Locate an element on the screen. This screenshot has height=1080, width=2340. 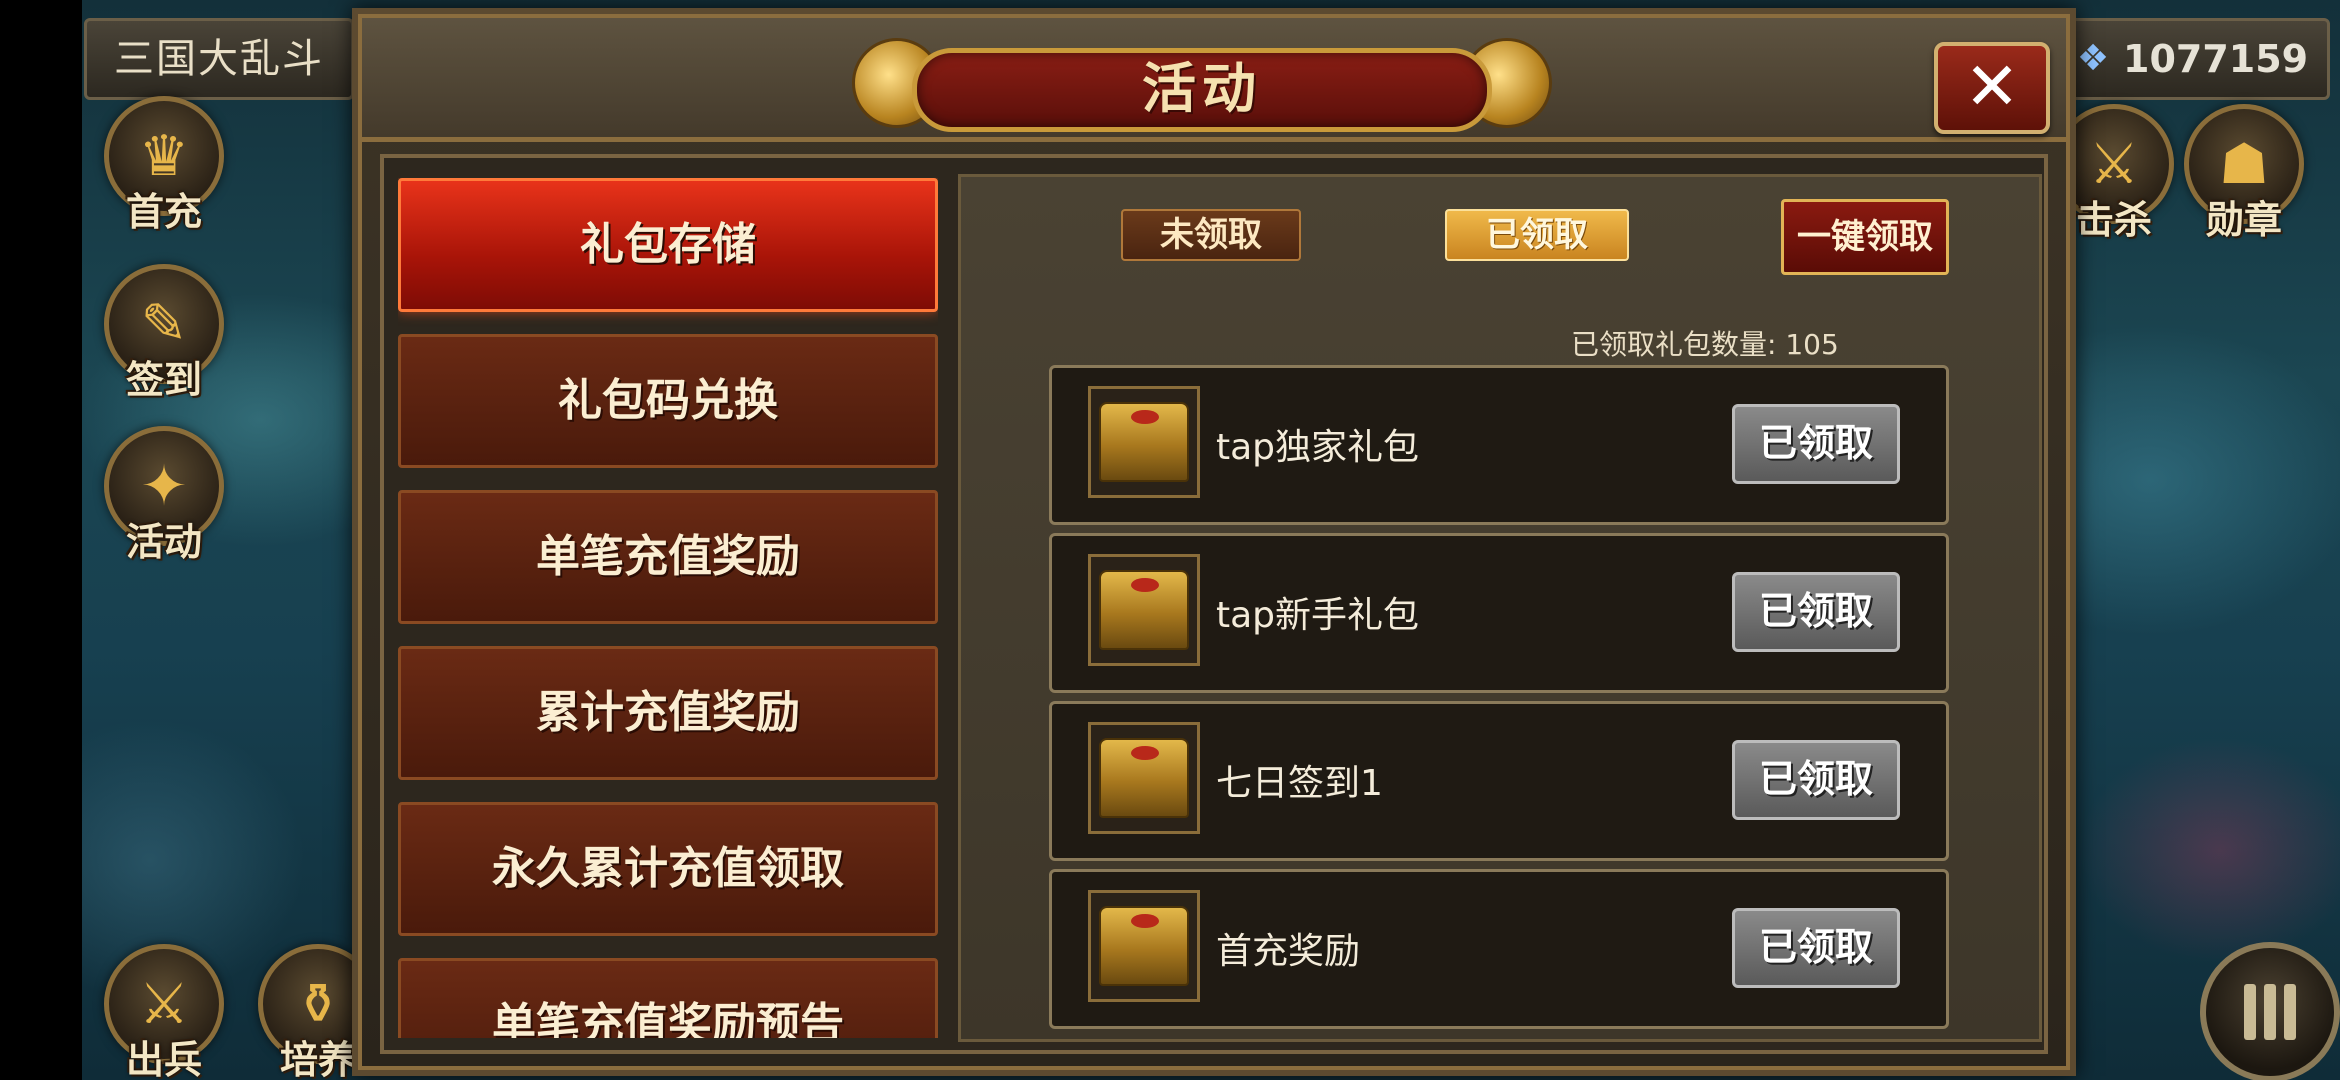
claim-all-button: 一键领取 is located at coordinates (1865, 237).